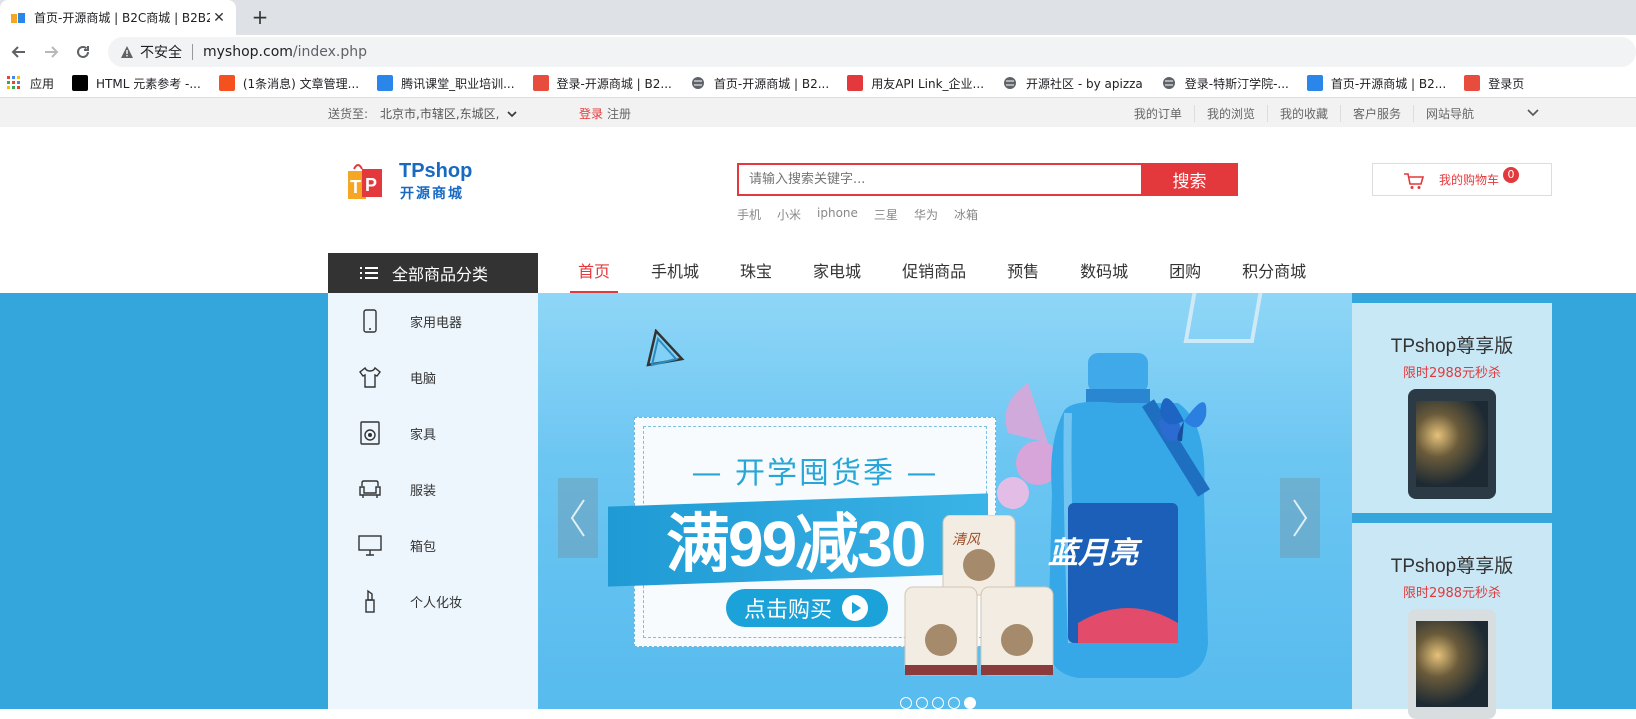  Describe the element at coordinates (966, 540) in the screenshot. I see `tissue-brand-label: 清风` at that location.